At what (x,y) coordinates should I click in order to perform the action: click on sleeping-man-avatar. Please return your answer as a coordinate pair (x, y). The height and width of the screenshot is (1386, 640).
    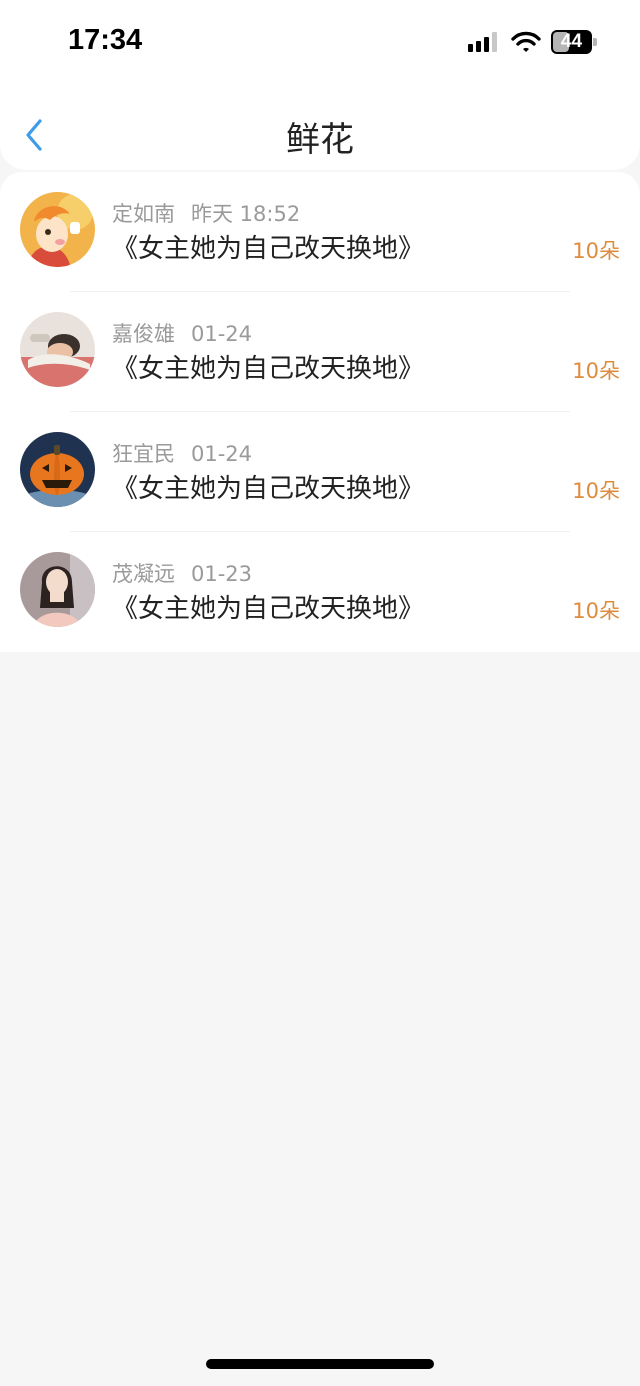
    Looking at the image, I should click on (57, 349).